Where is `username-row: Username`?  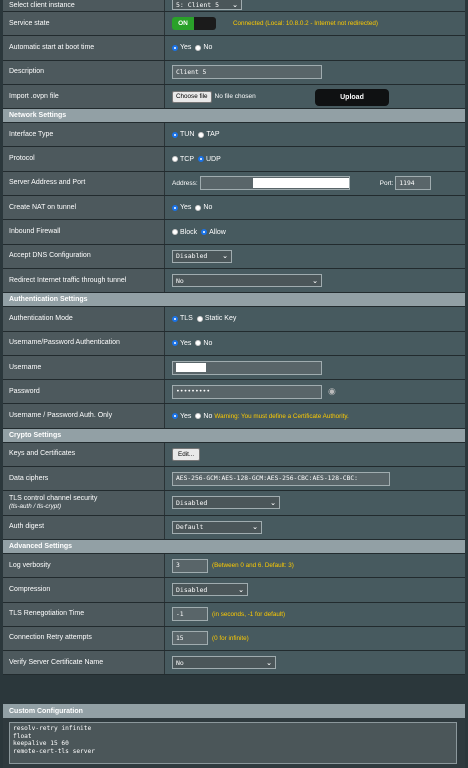 username-row: Username is located at coordinates (234, 368).